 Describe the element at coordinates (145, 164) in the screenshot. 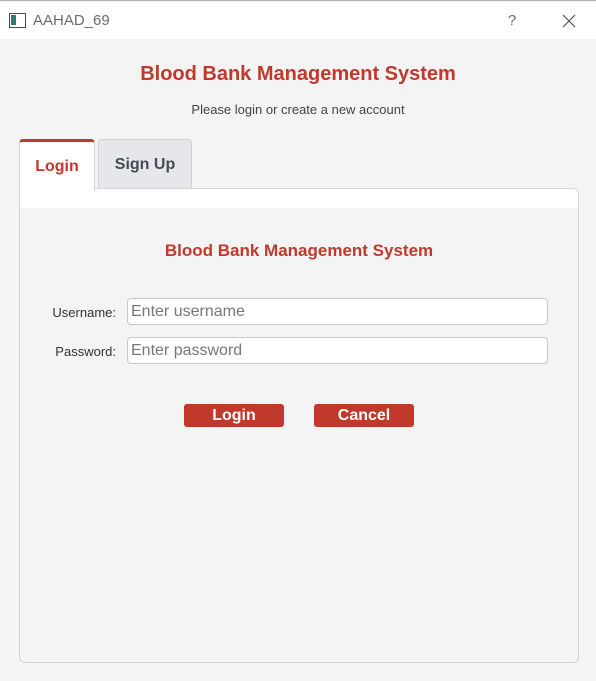

I see `tab-sign-up: Sign Up` at that location.